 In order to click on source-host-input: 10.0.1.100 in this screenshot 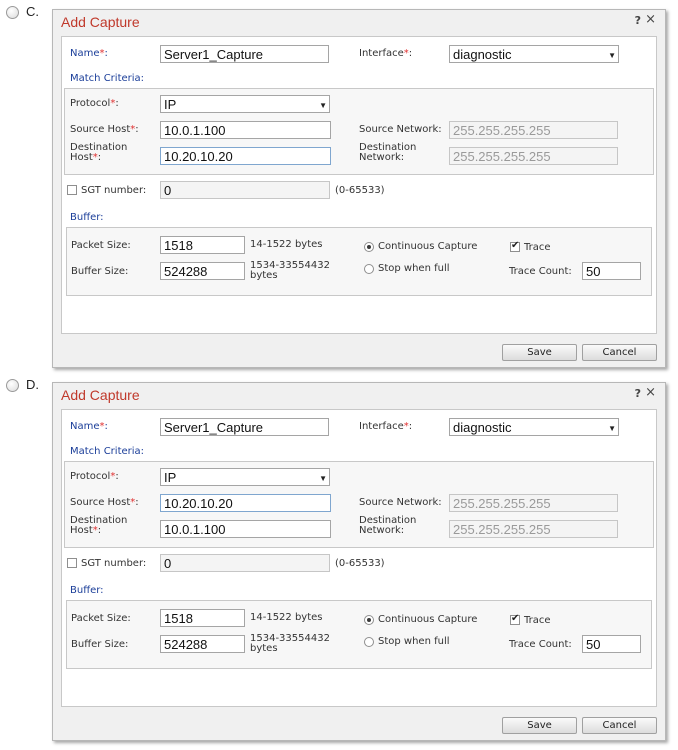, I will do `click(245, 130)`.